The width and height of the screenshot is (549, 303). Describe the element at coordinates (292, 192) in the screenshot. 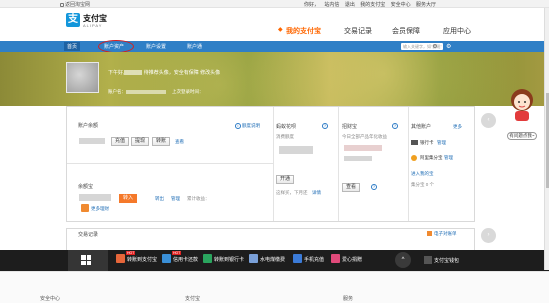

I see `huabei-bottom-text: 这样买，下月还` at that location.